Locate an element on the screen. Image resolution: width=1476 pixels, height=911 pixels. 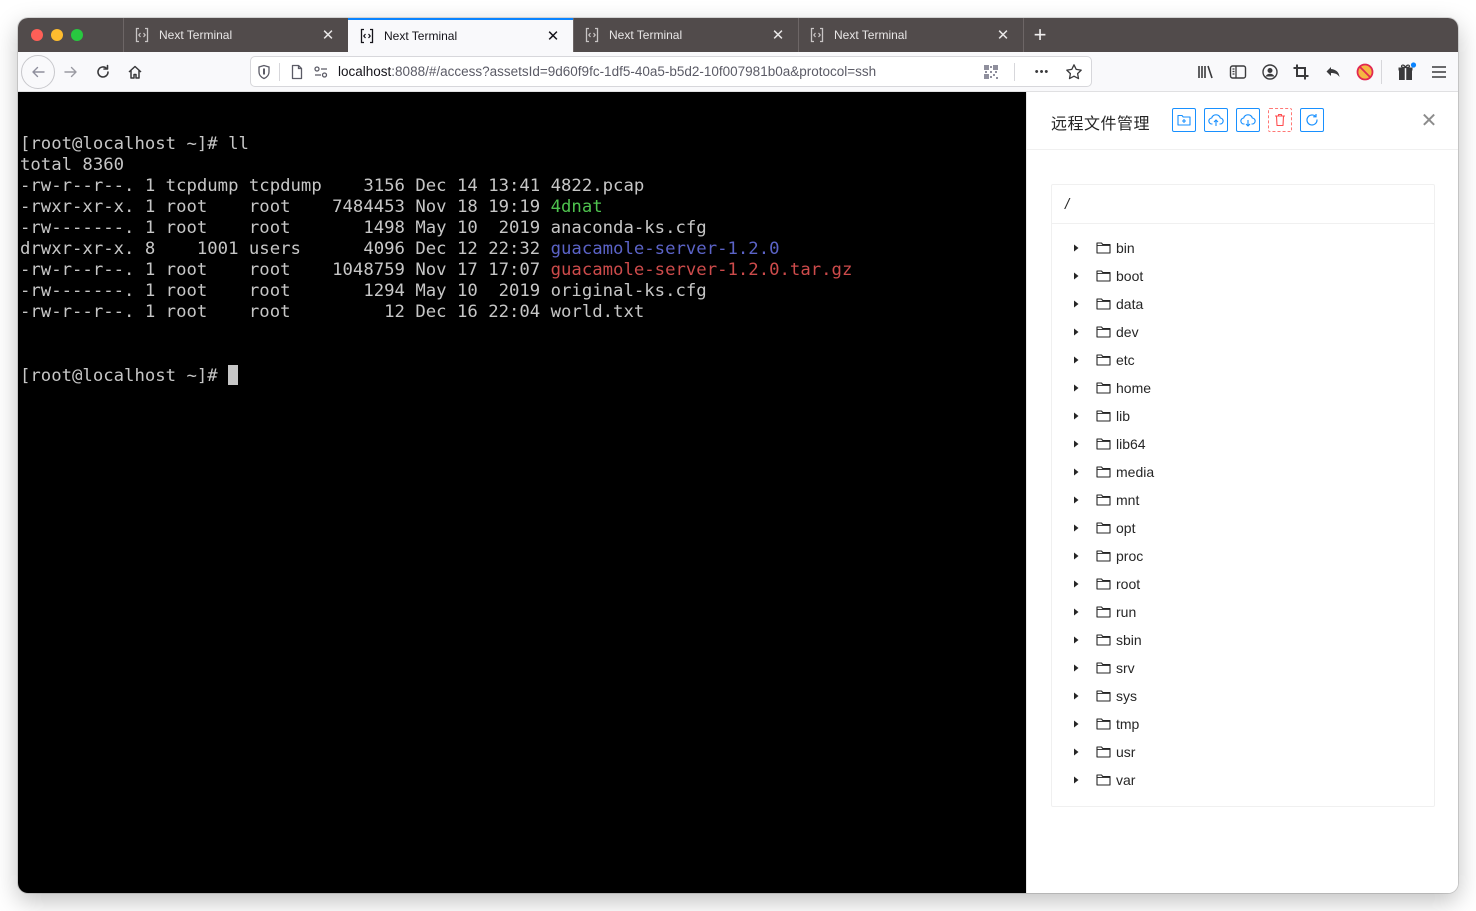
folder-tree-node: usr is located at coordinates (1243, 752).